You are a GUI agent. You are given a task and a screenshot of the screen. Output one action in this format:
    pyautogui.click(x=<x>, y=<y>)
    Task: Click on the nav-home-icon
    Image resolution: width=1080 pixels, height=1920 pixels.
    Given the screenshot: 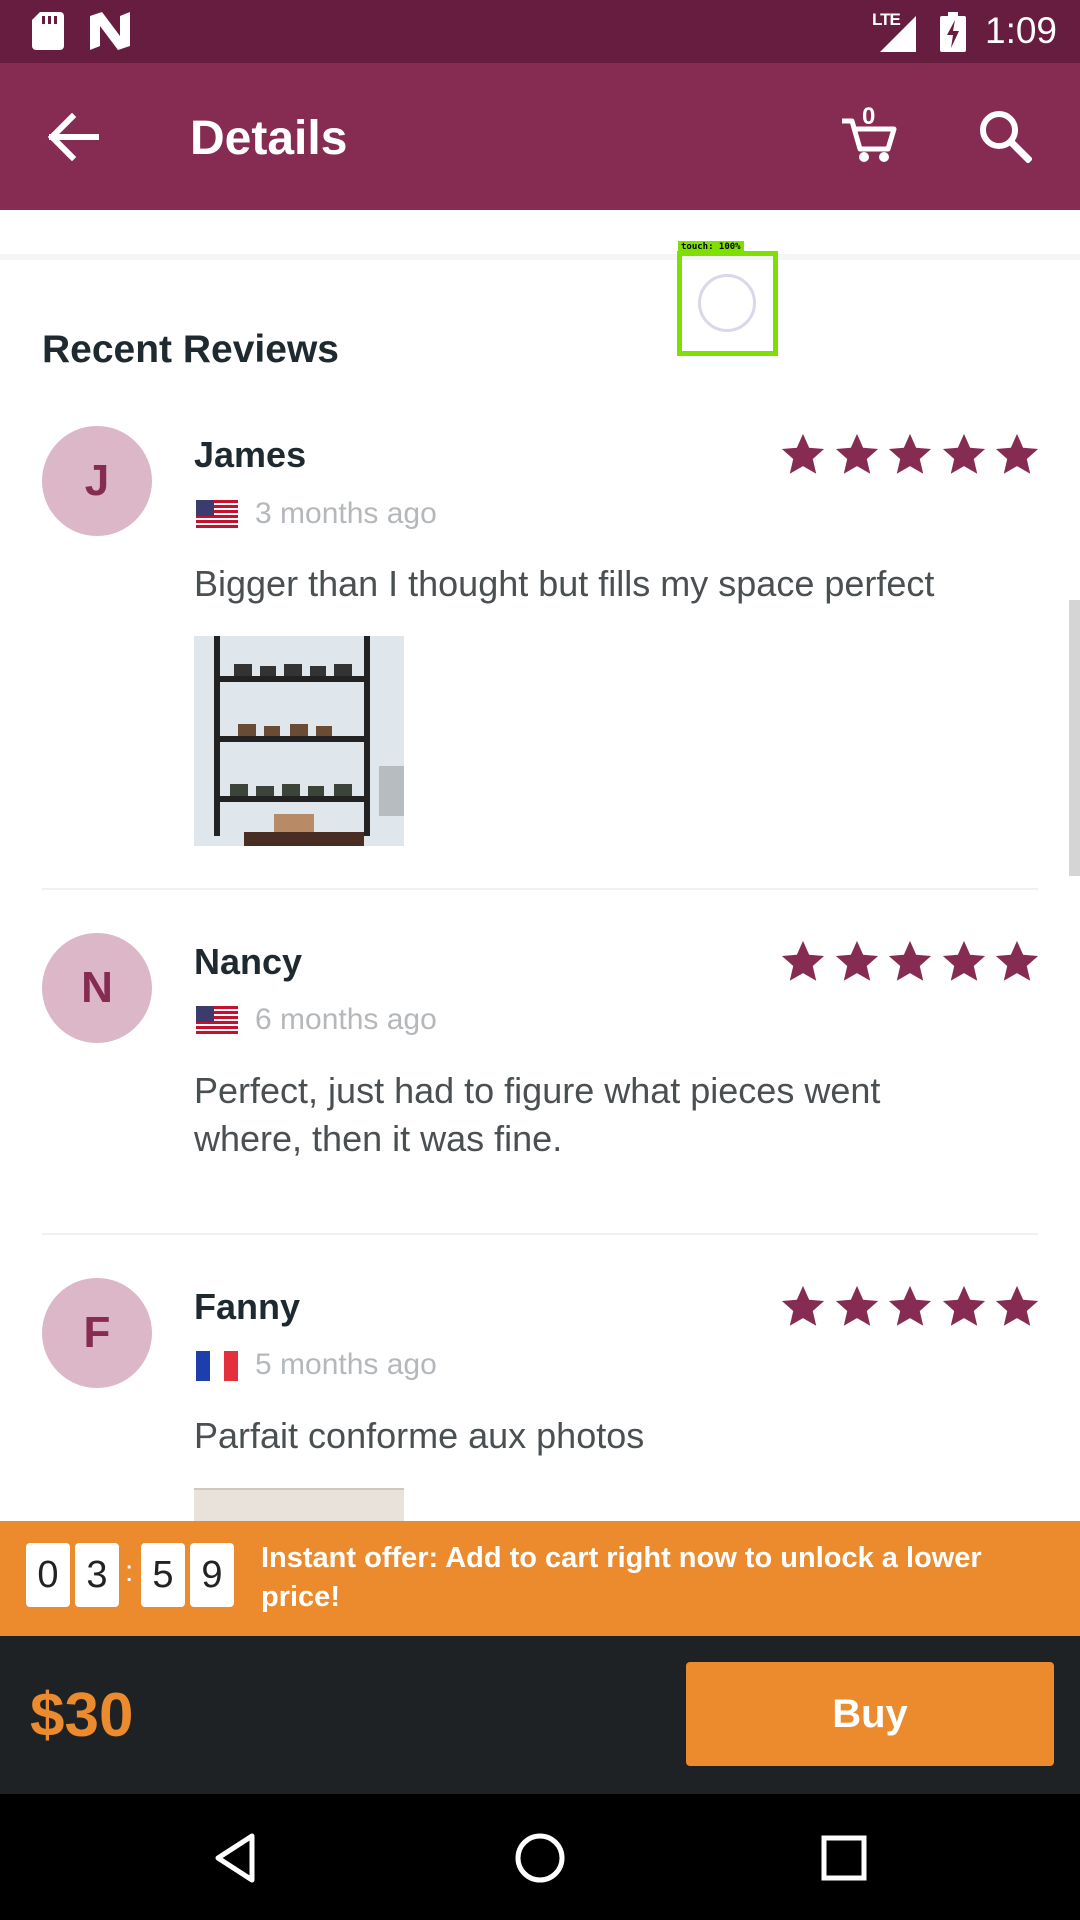 What is the action you would take?
    pyautogui.click(x=540, y=1858)
    